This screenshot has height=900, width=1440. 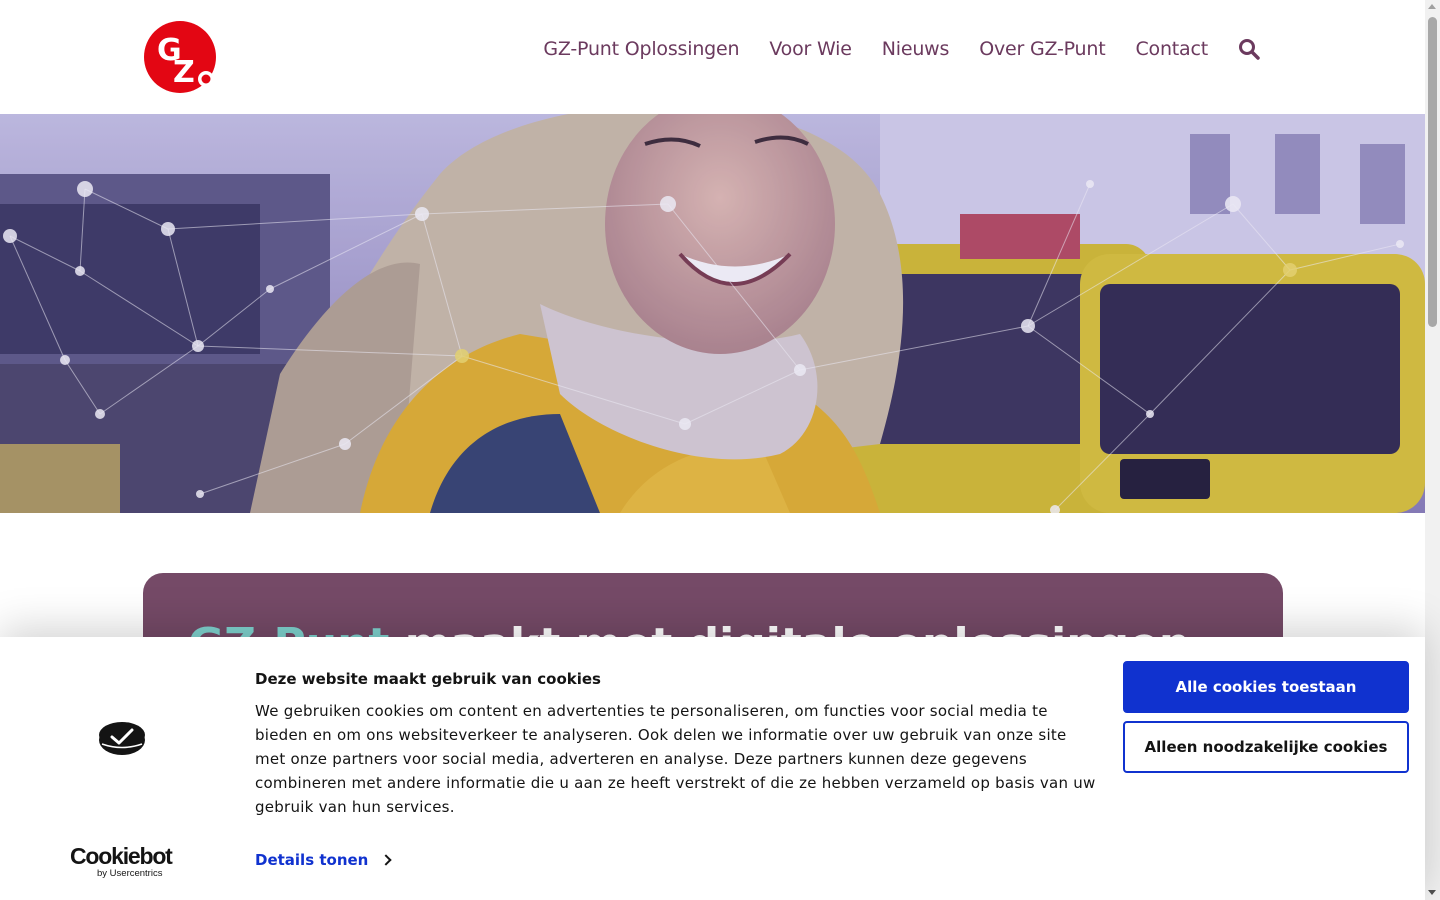 I want to click on cookie-title: Deze website maakt gebruik van cookies, so click(x=428, y=679).